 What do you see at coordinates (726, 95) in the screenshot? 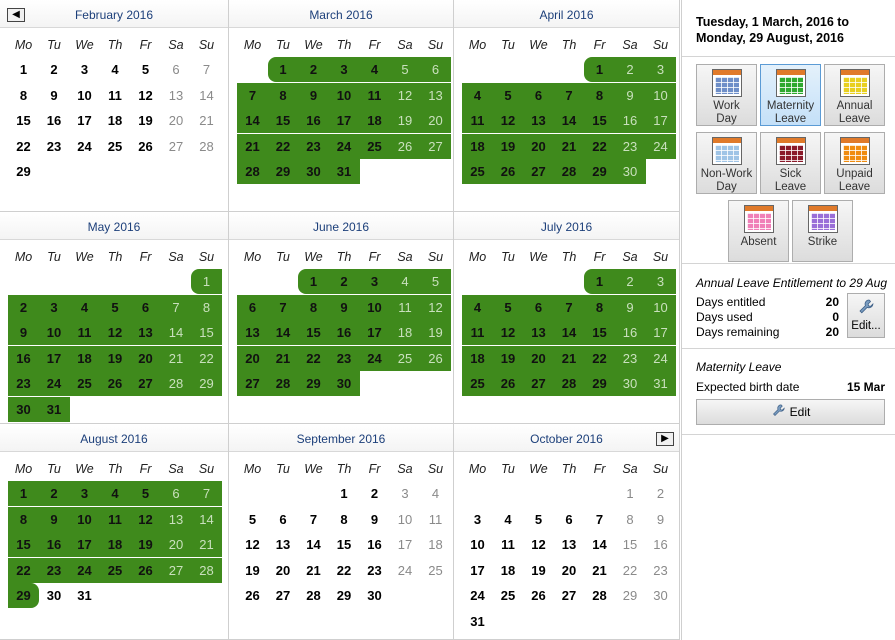
I see `leave-type-button: Work Day` at bounding box center [726, 95].